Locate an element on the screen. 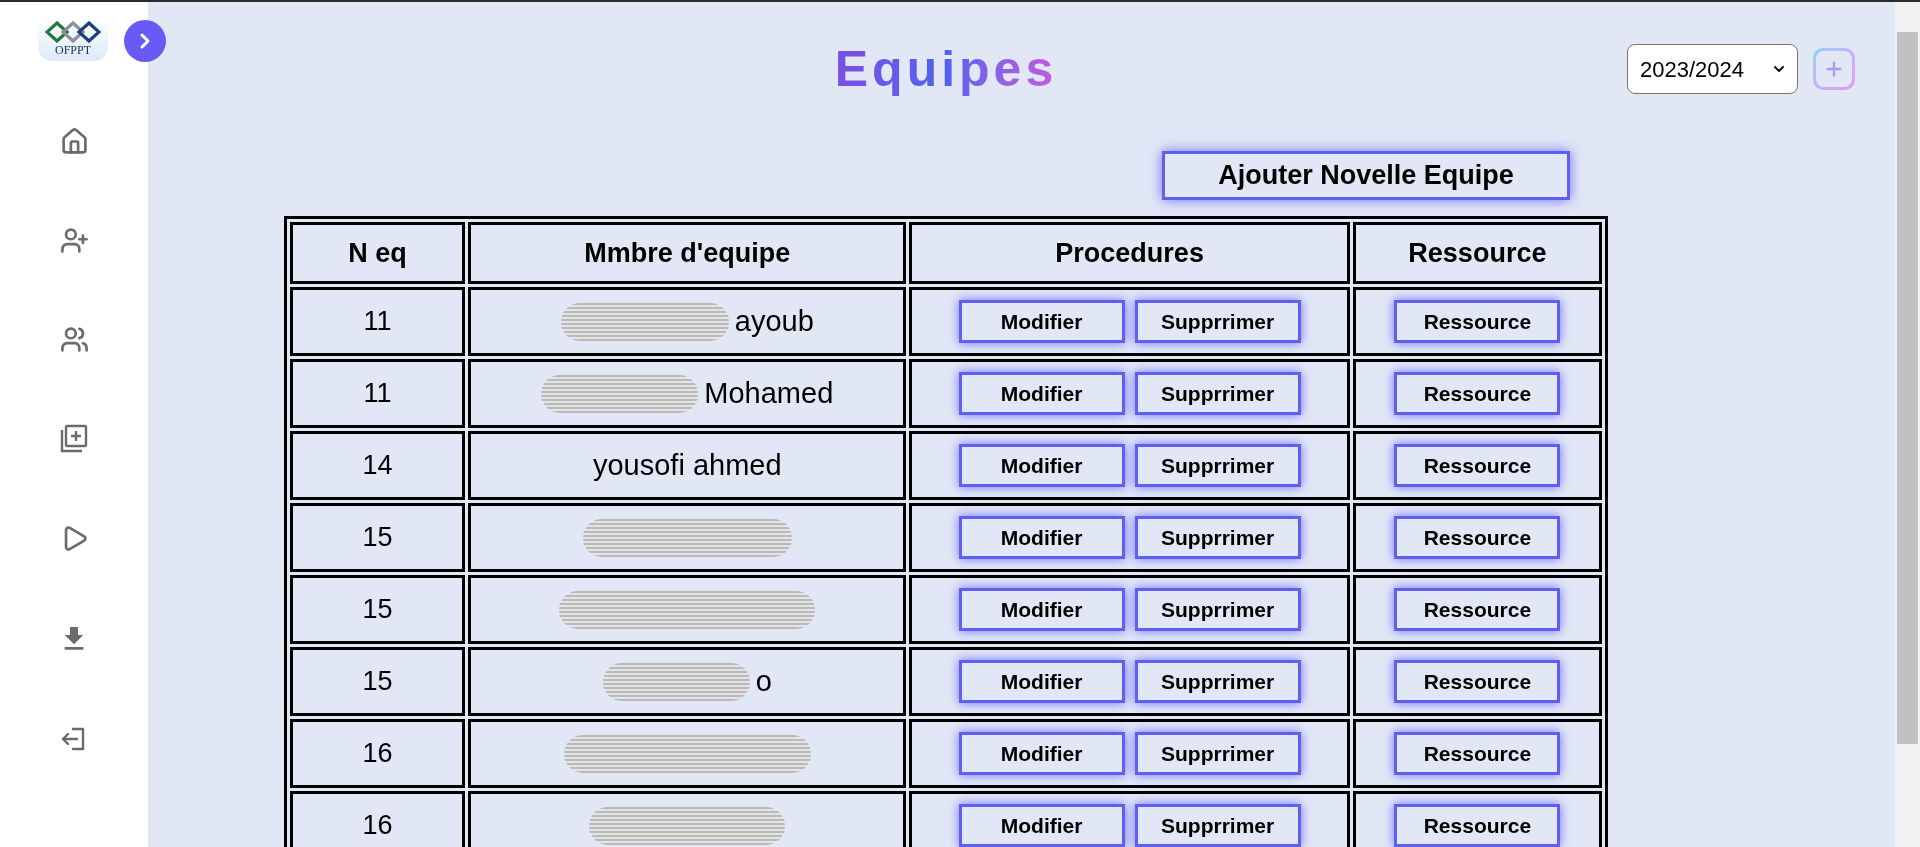 The height and width of the screenshot is (847, 1920). member-name: ayoub is located at coordinates (774, 321).